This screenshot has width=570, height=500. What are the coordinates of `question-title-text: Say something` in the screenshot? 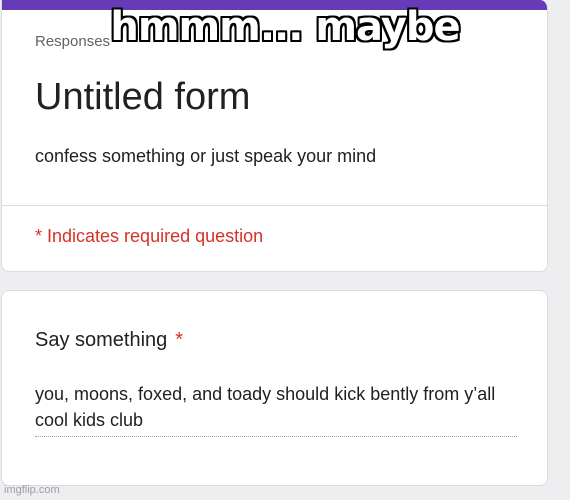 It's located at (101, 340).